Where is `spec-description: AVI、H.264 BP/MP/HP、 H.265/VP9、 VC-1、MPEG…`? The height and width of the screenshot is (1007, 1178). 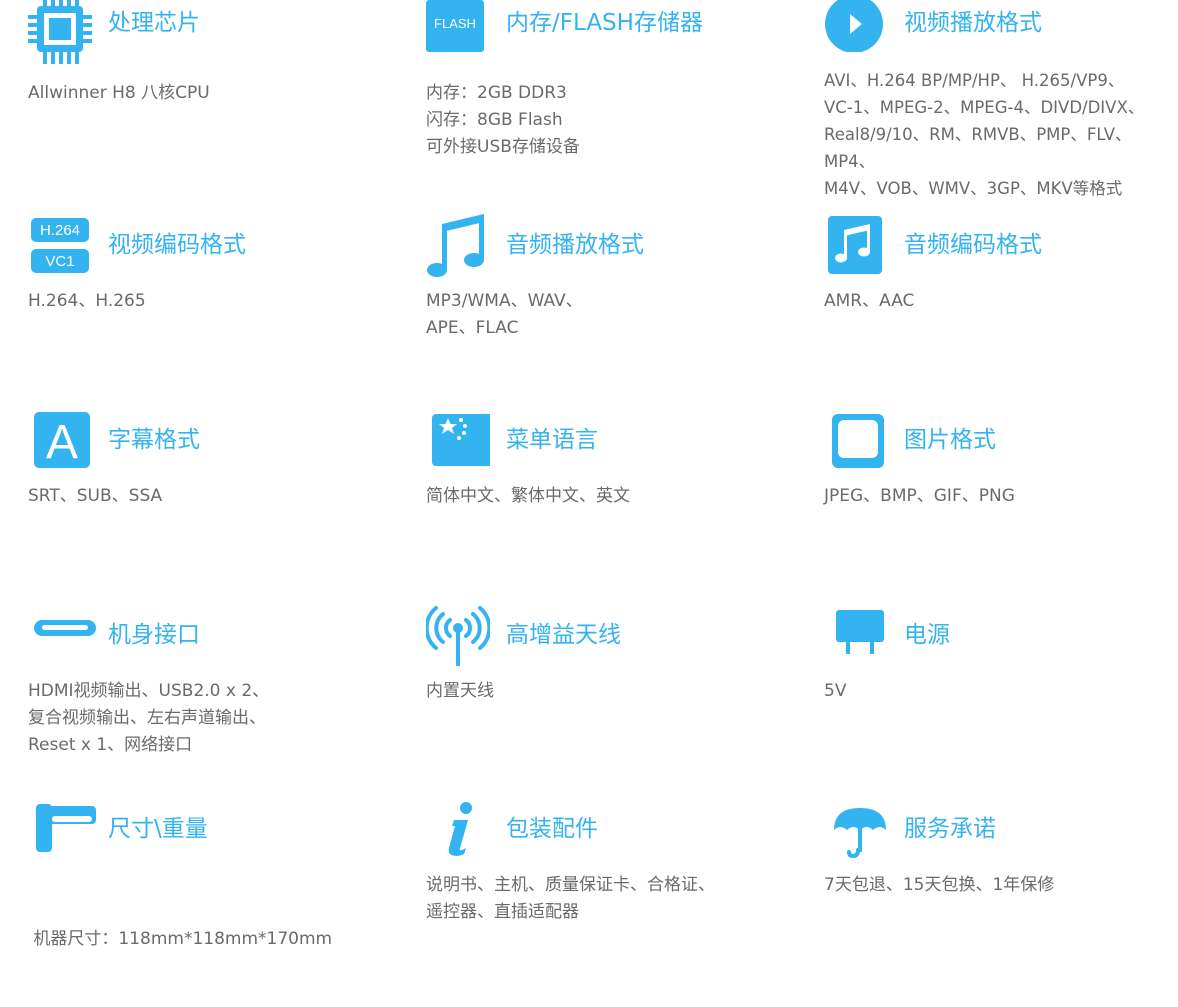
spec-description: AVI、H.264 BP/MP/HP、 H.265/VP9、 VC-1、MPEG… is located at coordinates (984, 134).